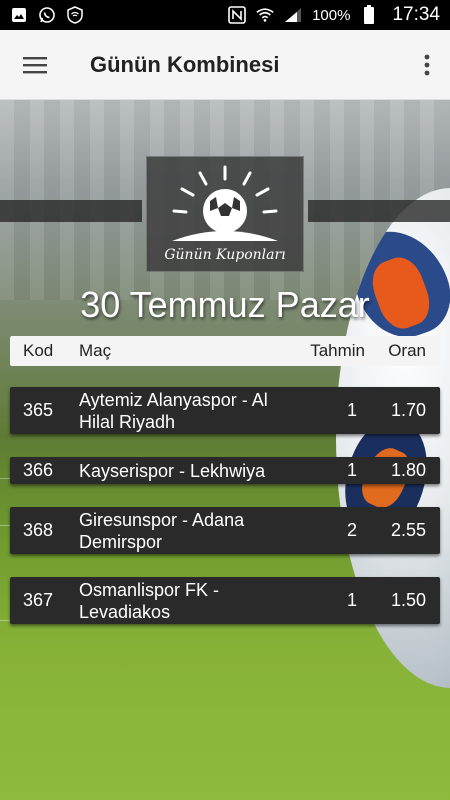 Image resolution: width=450 pixels, height=800 pixels. Describe the element at coordinates (38, 350) in the screenshot. I see `header-kod: Kod` at that location.